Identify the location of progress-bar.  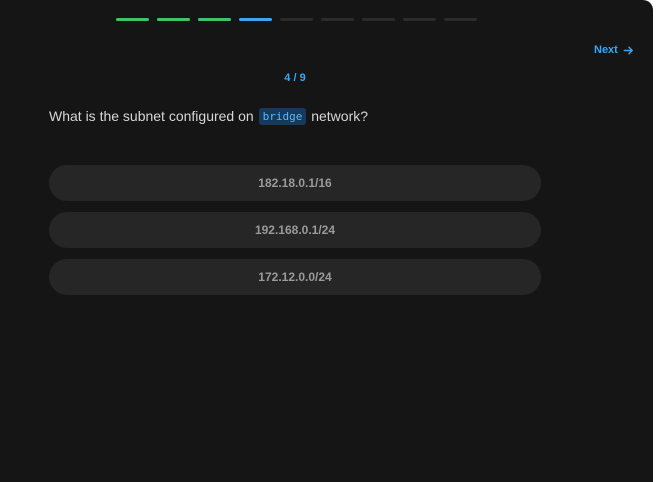
(296, 19).